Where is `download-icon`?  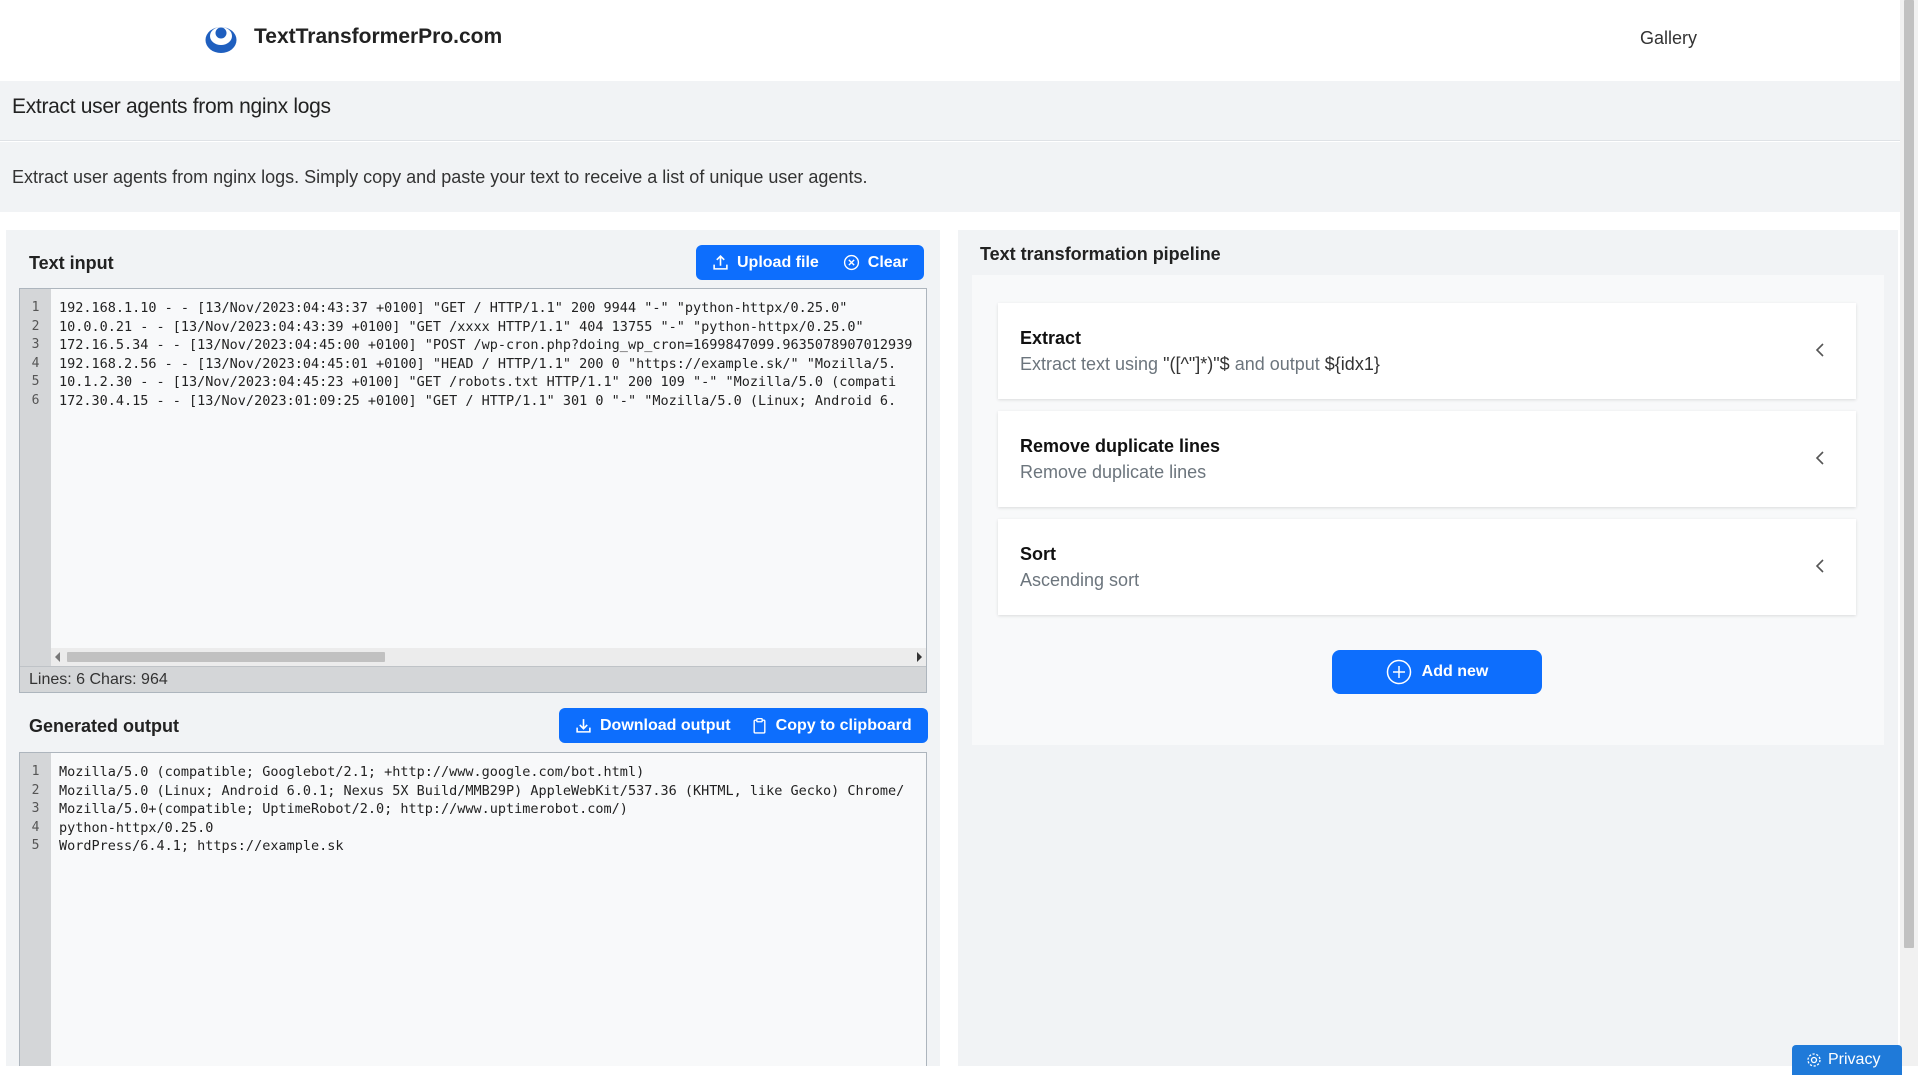
download-icon is located at coordinates (583, 726).